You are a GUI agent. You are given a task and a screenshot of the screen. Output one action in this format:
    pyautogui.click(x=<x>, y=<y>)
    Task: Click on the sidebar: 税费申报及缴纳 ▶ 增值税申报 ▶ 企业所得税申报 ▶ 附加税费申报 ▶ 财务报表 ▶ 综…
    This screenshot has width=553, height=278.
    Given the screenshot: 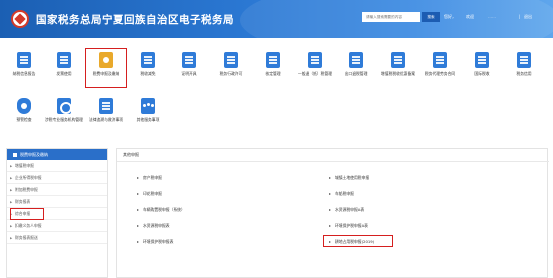 What is the action you would take?
    pyautogui.click(x=57, y=213)
    